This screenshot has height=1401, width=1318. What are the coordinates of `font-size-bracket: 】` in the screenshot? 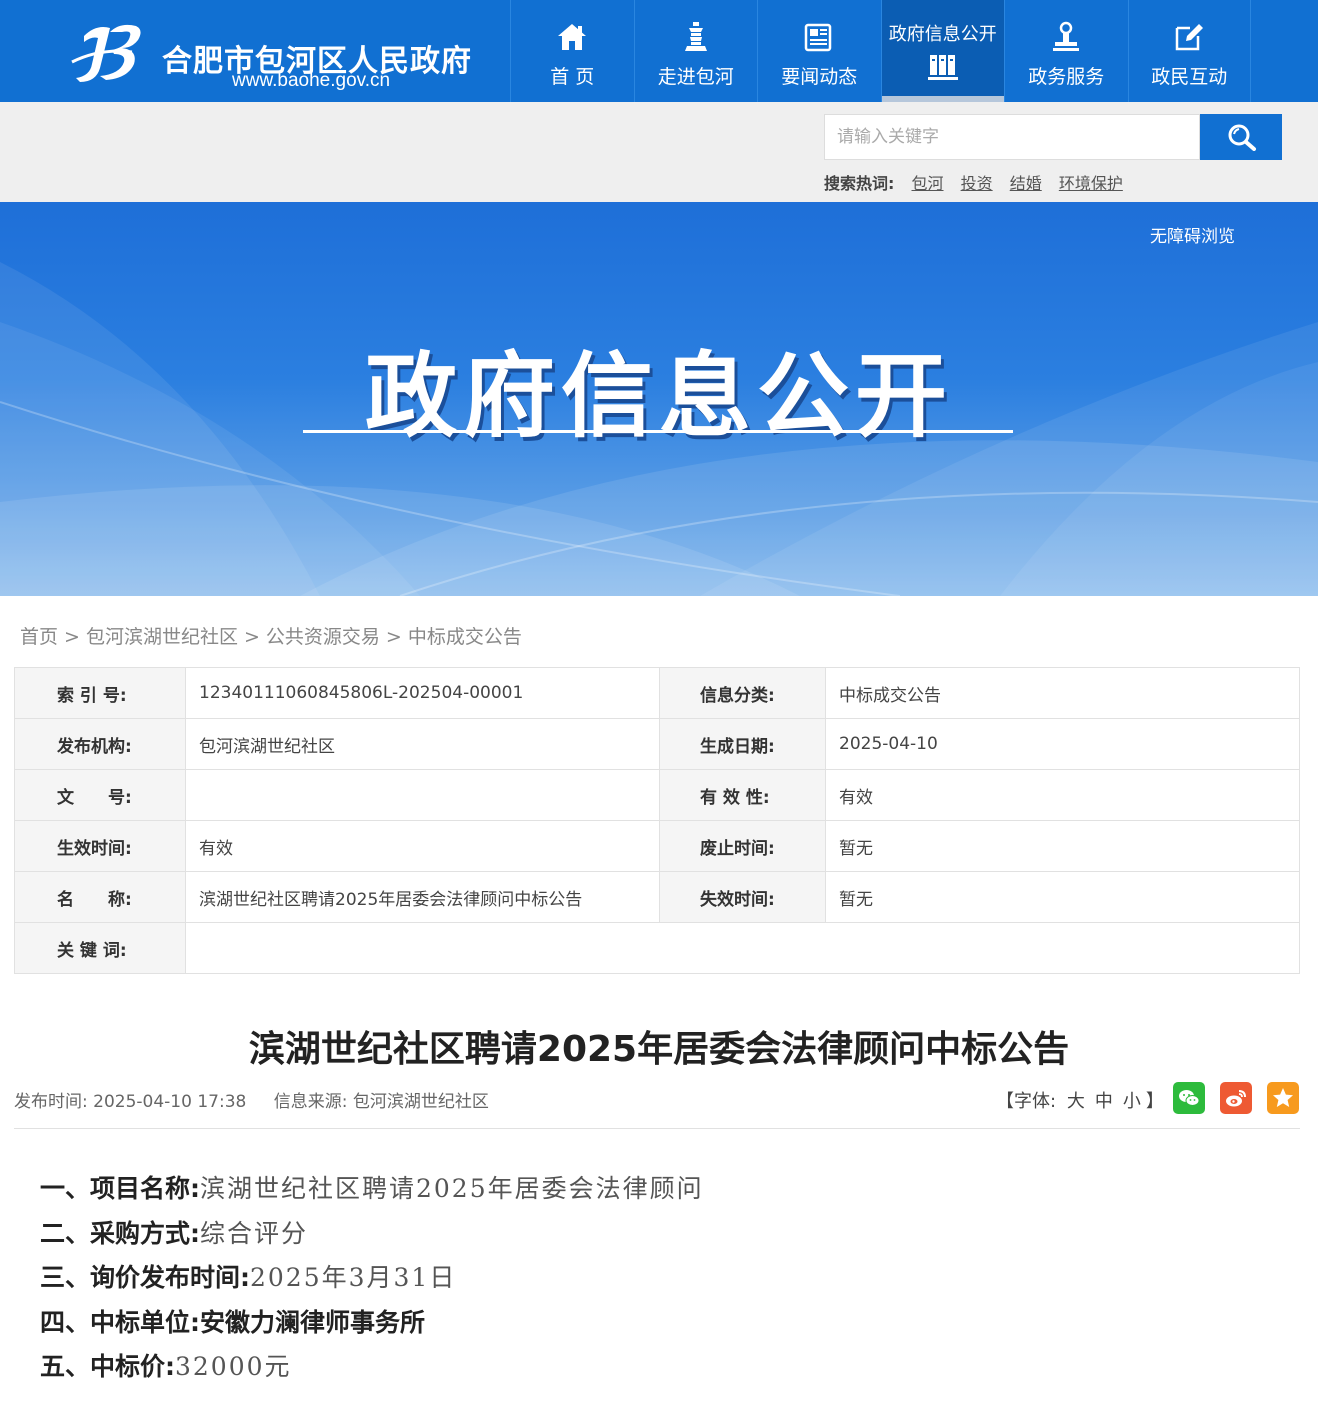 It's located at (1154, 1101).